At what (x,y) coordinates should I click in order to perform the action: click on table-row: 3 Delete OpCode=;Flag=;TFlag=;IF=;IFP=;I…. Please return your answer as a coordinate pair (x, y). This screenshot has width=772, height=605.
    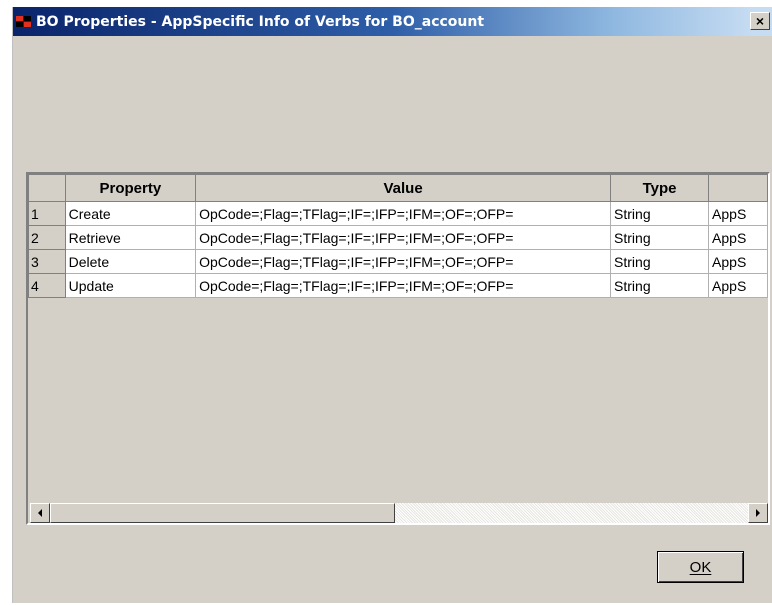
    Looking at the image, I should click on (398, 261).